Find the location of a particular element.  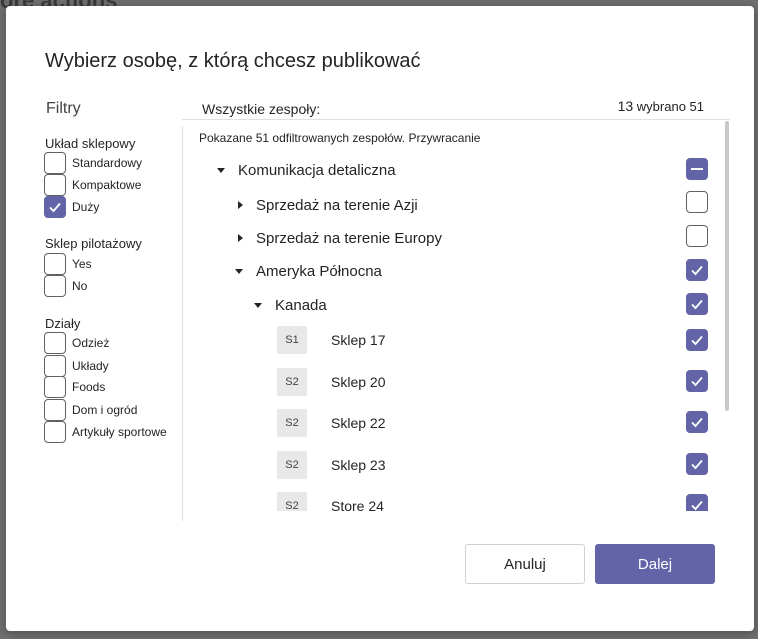

tree-node-asia-sales: Sprzedaż na terenie Azji is located at coordinates (328, 205).